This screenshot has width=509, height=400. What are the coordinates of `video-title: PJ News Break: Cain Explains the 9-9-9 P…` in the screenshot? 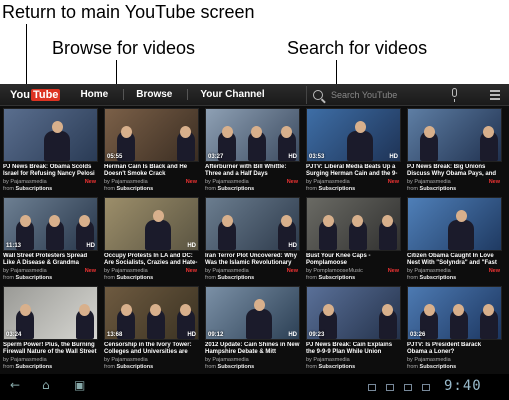 It's located at (353, 349).